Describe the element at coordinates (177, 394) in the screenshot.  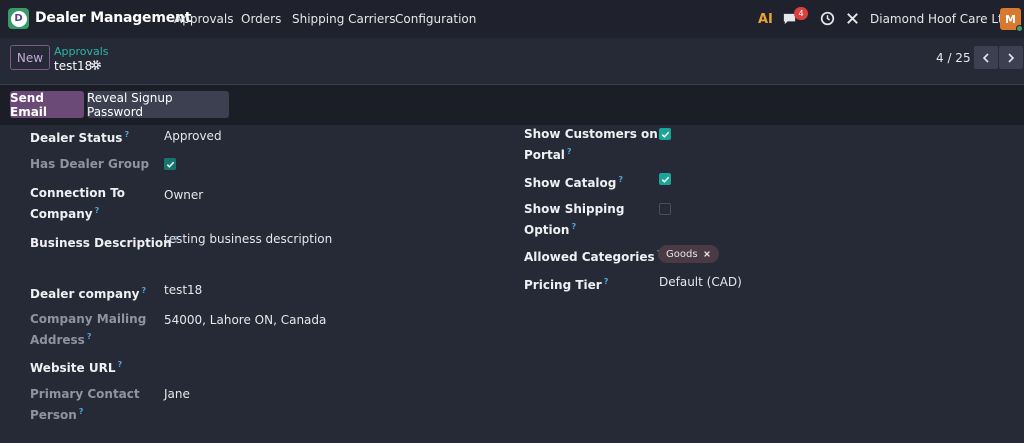
I see `primary-contact-person-value: Jane` at that location.